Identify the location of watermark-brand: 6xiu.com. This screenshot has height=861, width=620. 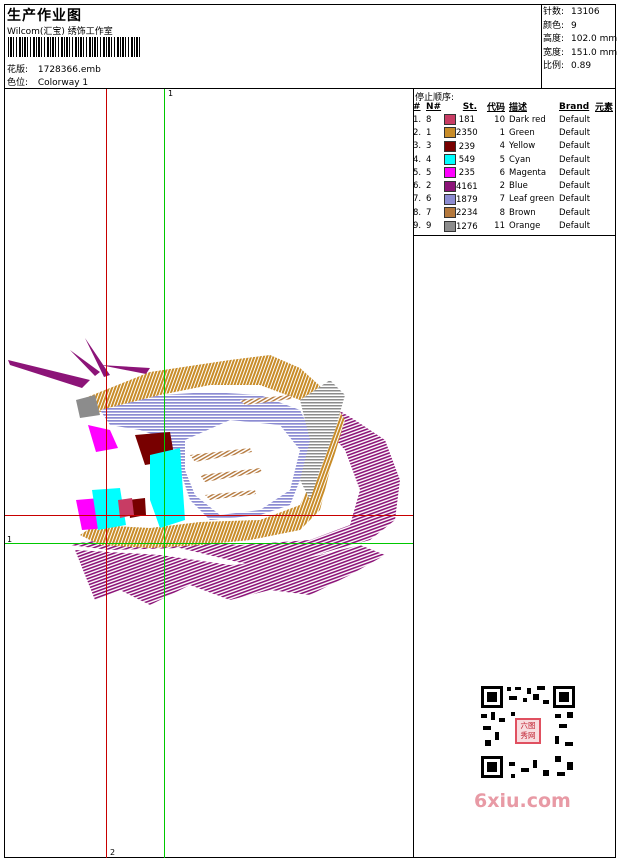
(522, 801).